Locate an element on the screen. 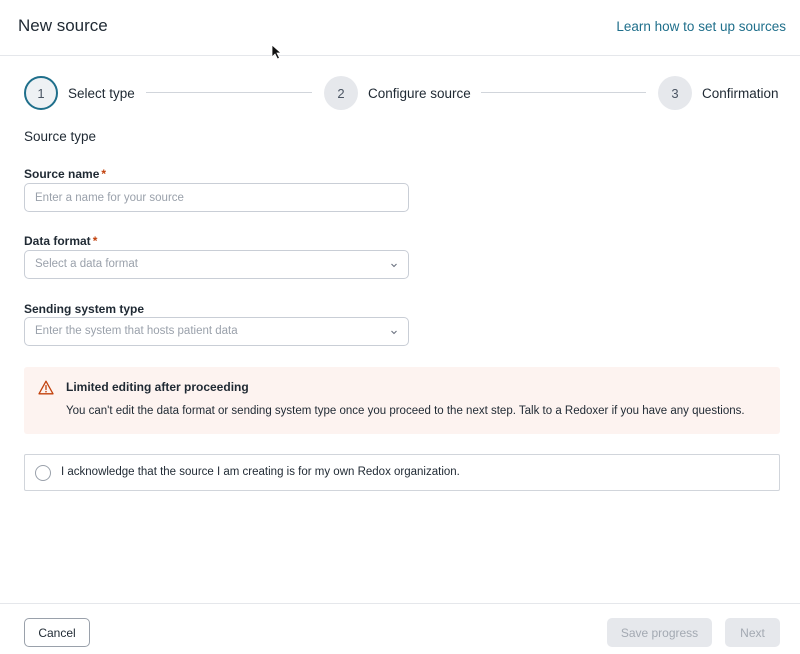 The image size is (800, 654). cancel-button: Cancel is located at coordinates (57, 632).